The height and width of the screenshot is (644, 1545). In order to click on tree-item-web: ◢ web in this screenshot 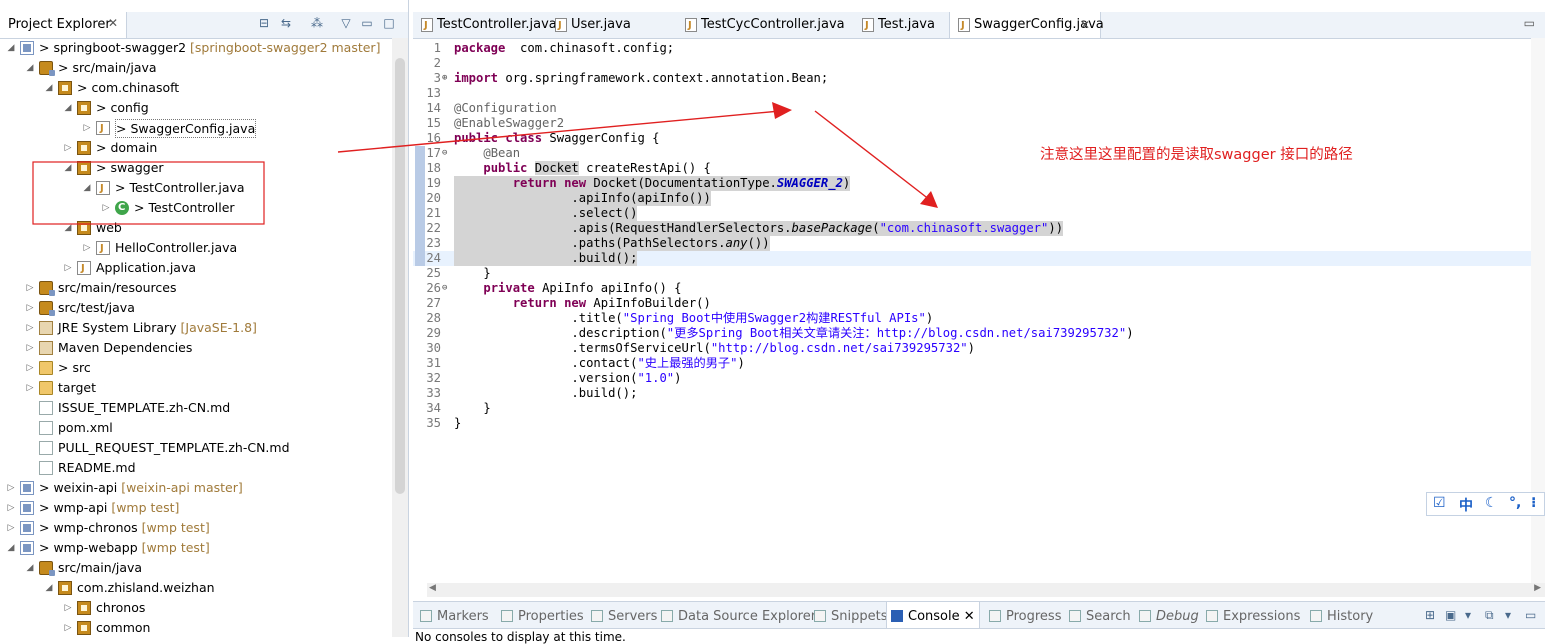, I will do `click(196, 228)`.